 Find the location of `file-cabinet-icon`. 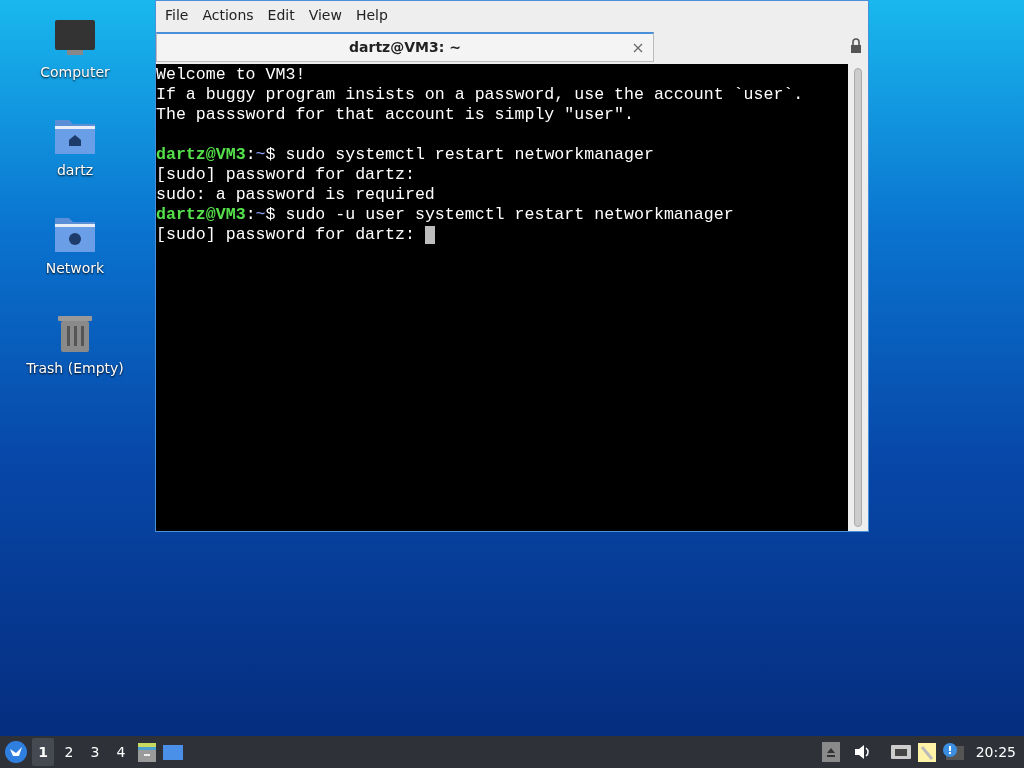

file-cabinet-icon is located at coordinates (147, 752).